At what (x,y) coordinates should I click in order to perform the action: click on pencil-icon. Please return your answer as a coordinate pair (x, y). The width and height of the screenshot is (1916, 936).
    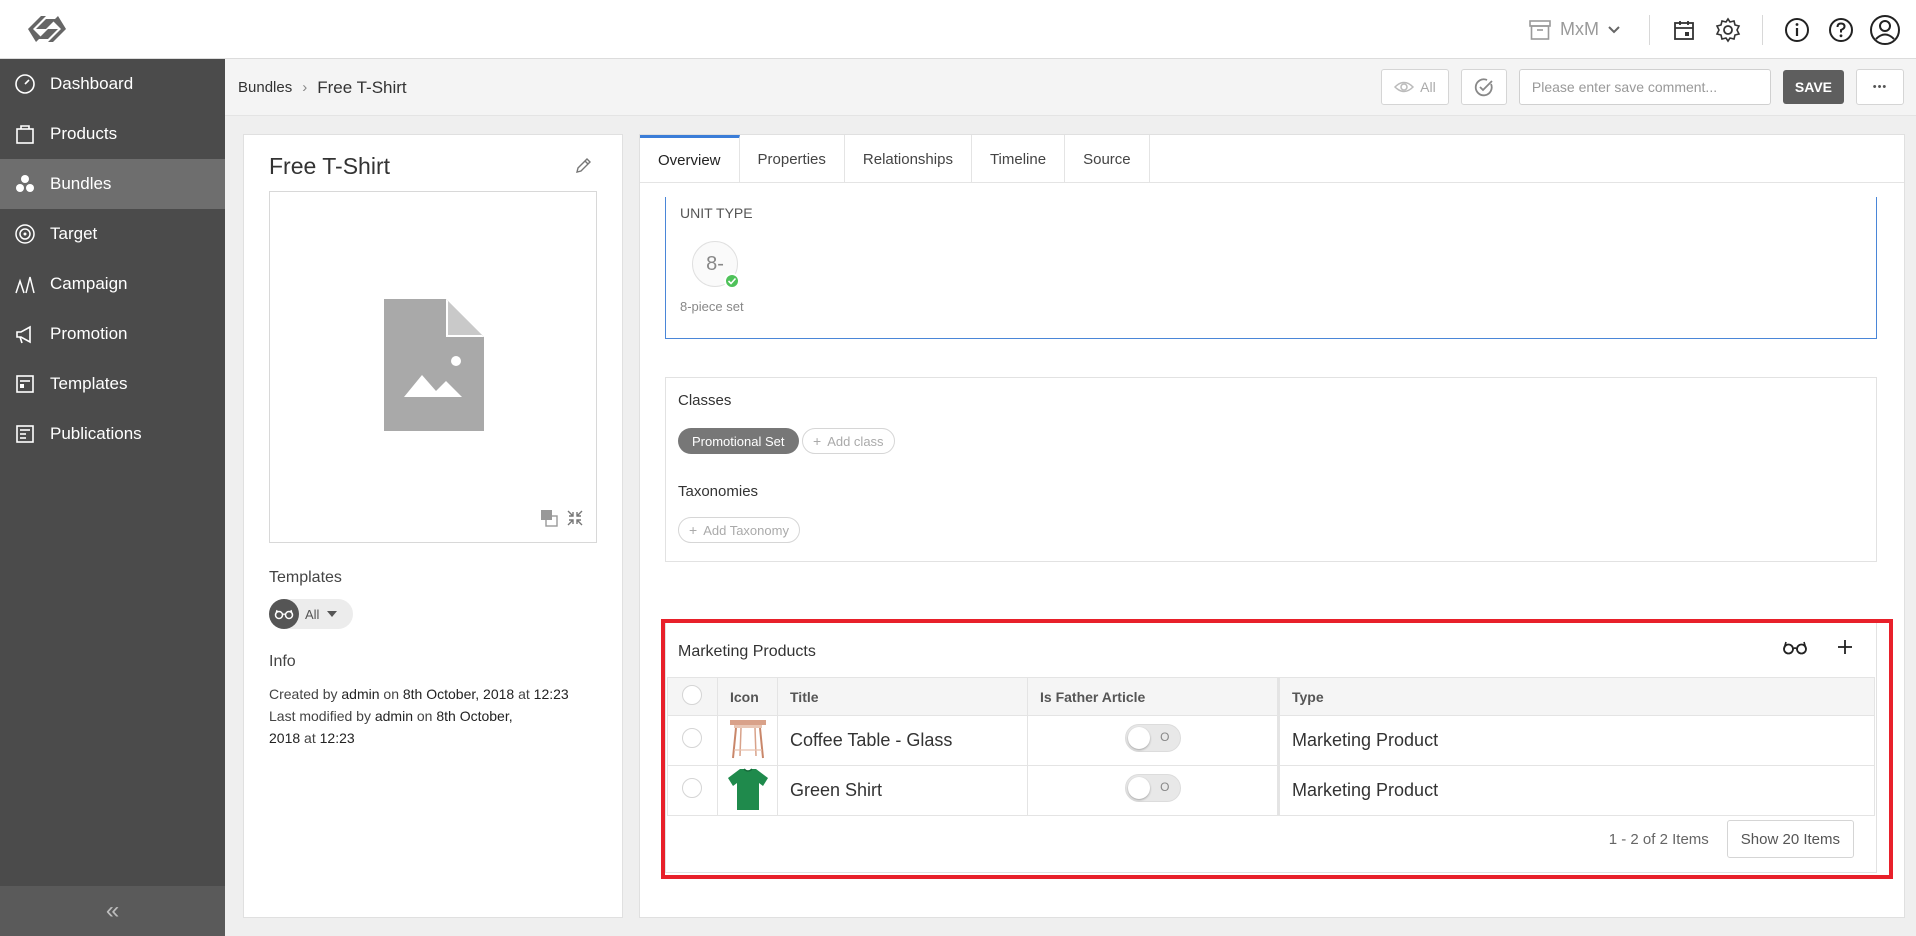
    Looking at the image, I should click on (583, 167).